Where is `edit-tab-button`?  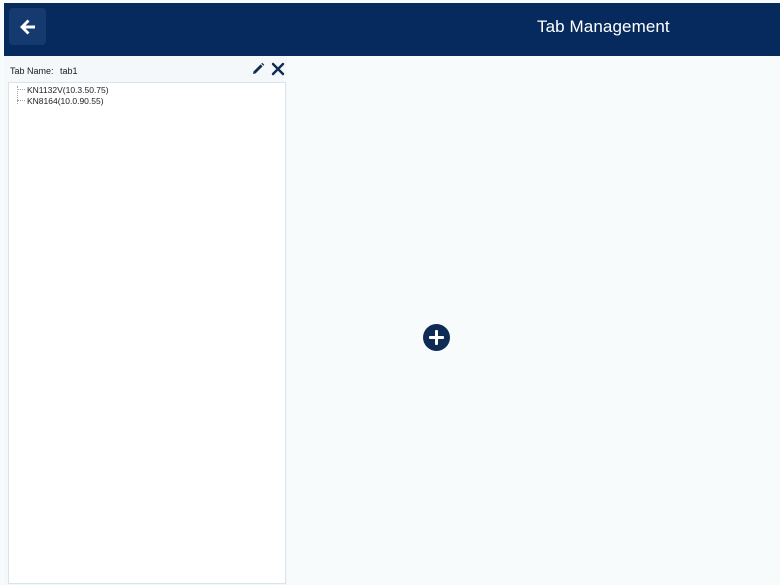 edit-tab-button is located at coordinates (258, 69).